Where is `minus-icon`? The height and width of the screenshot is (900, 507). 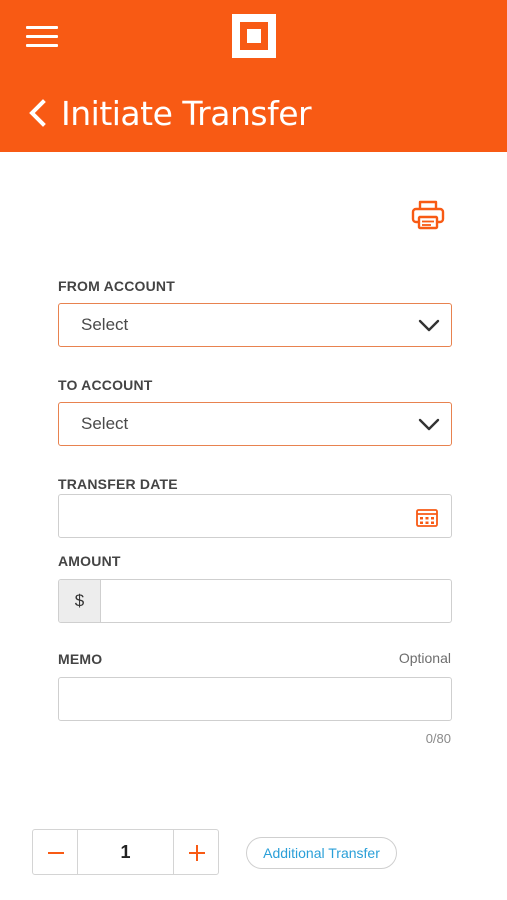 minus-icon is located at coordinates (56, 853).